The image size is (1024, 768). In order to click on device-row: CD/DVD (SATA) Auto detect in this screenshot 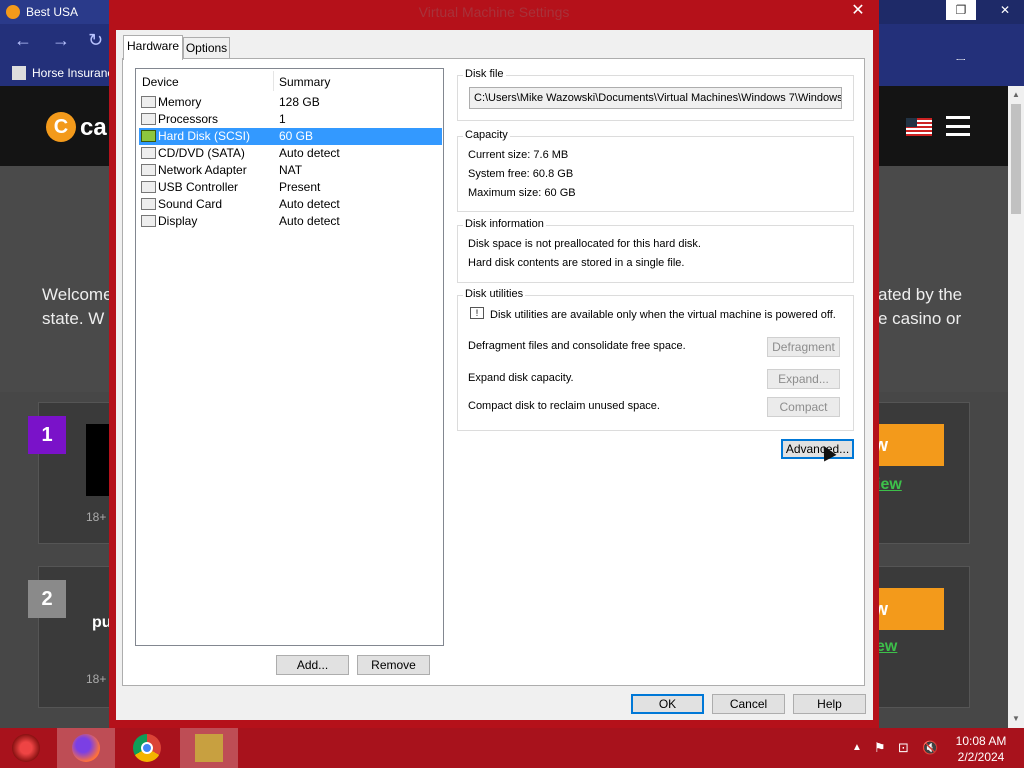, I will do `click(290, 153)`.